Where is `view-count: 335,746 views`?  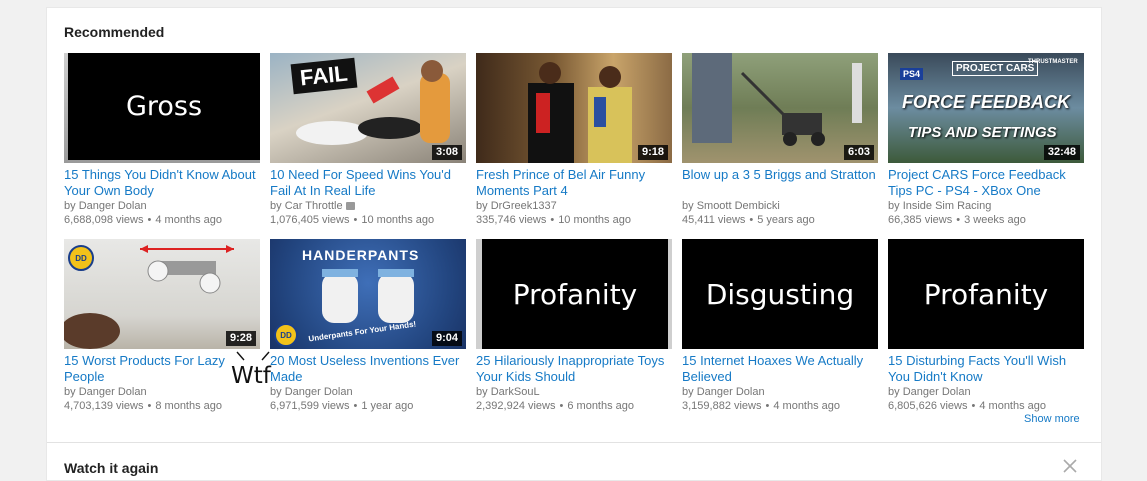
view-count: 335,746 views is located at coordinates (511, 220).